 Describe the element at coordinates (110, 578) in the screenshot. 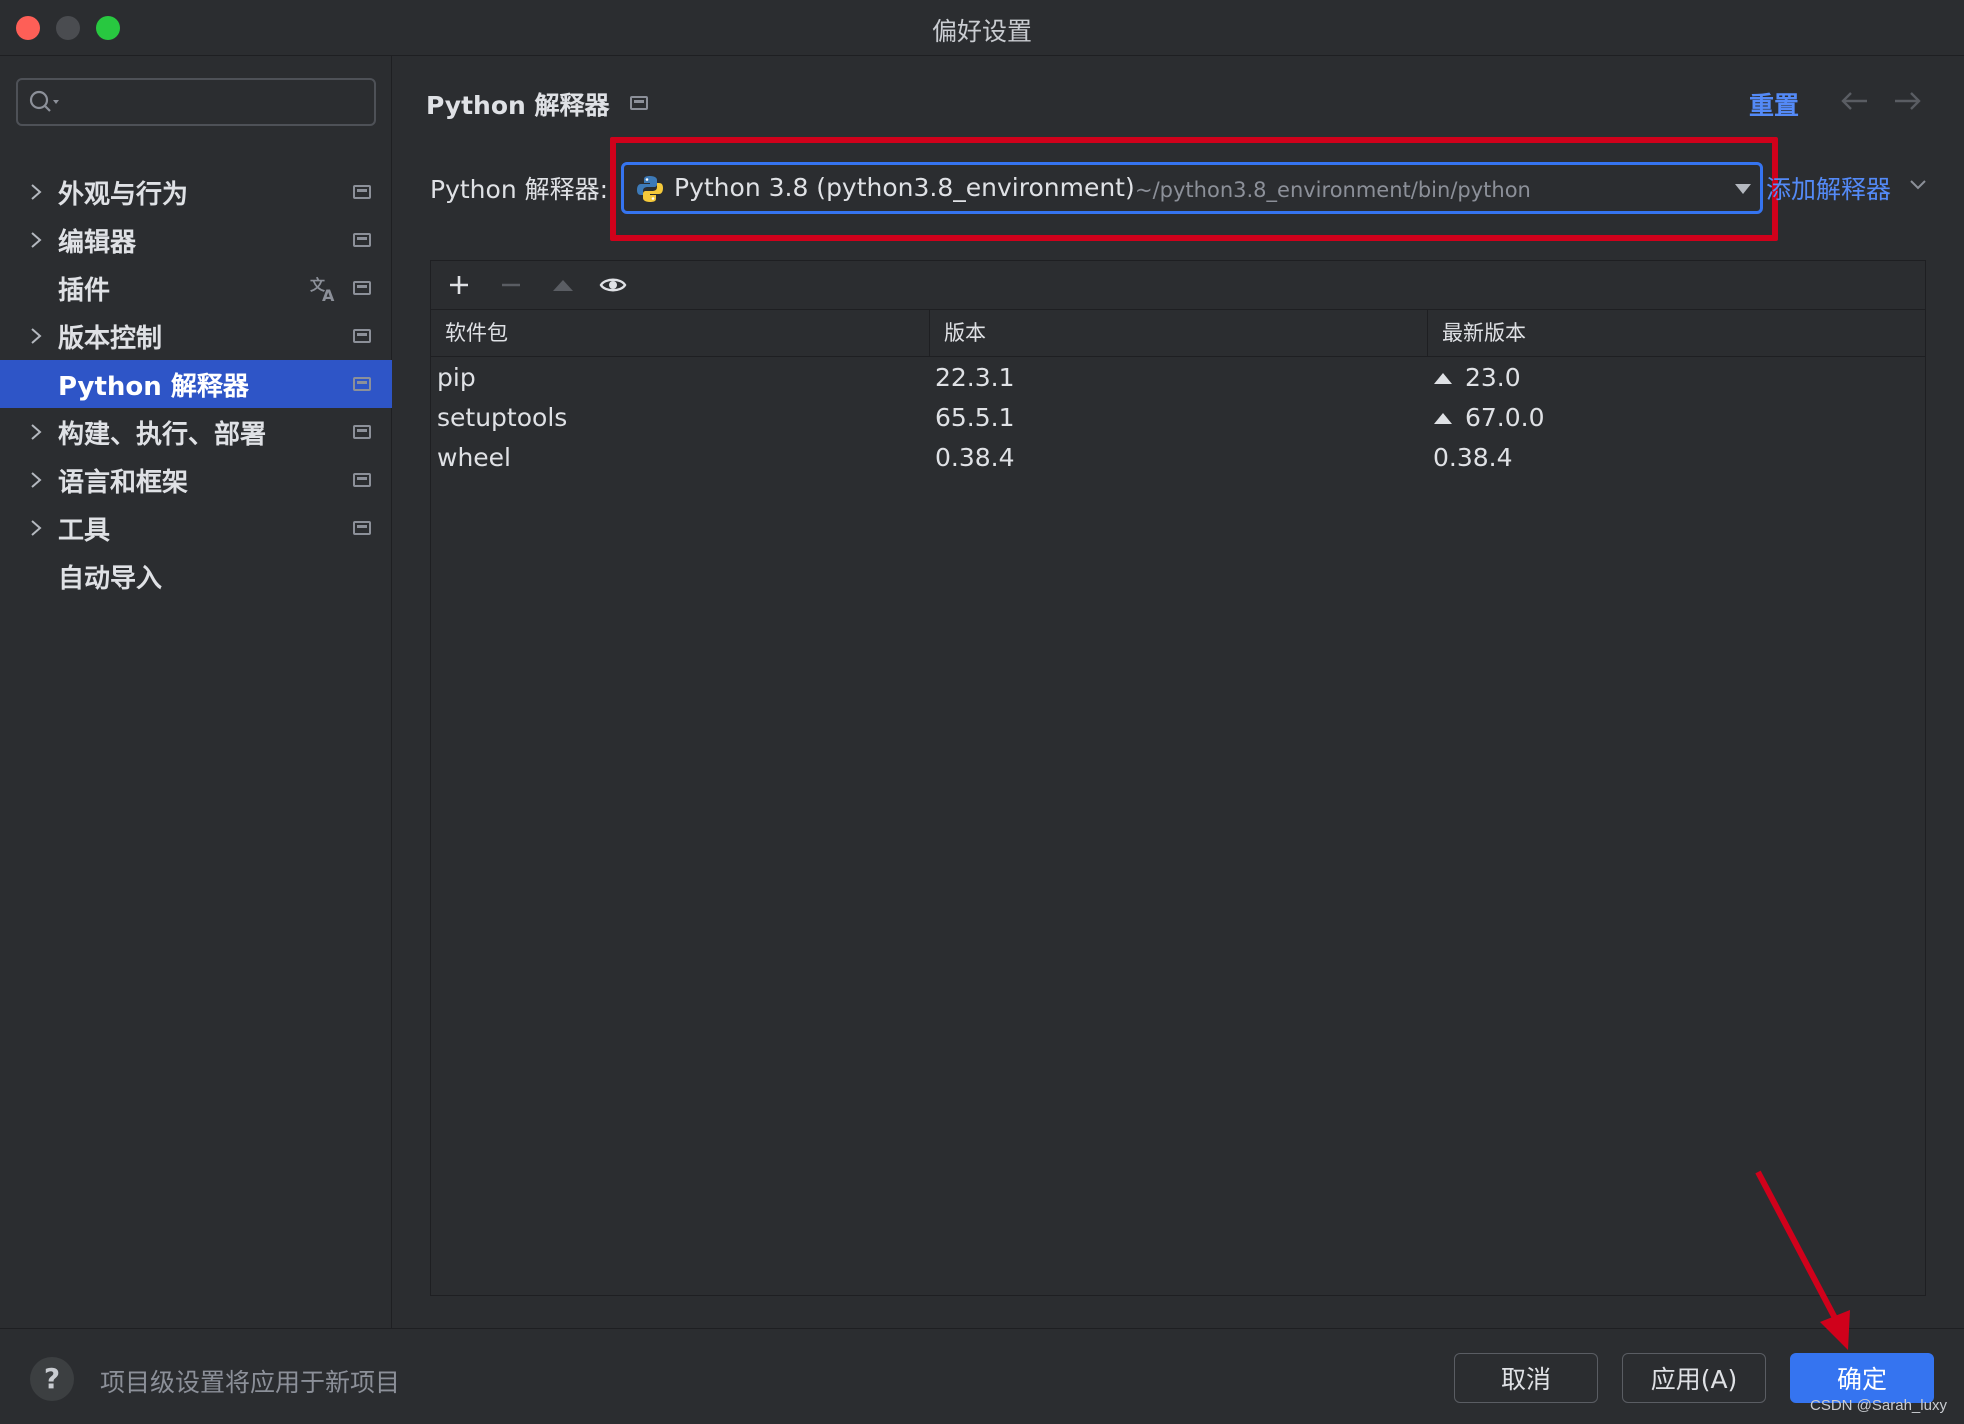

I see `sidebar-item-label: 自动导入` at that location.